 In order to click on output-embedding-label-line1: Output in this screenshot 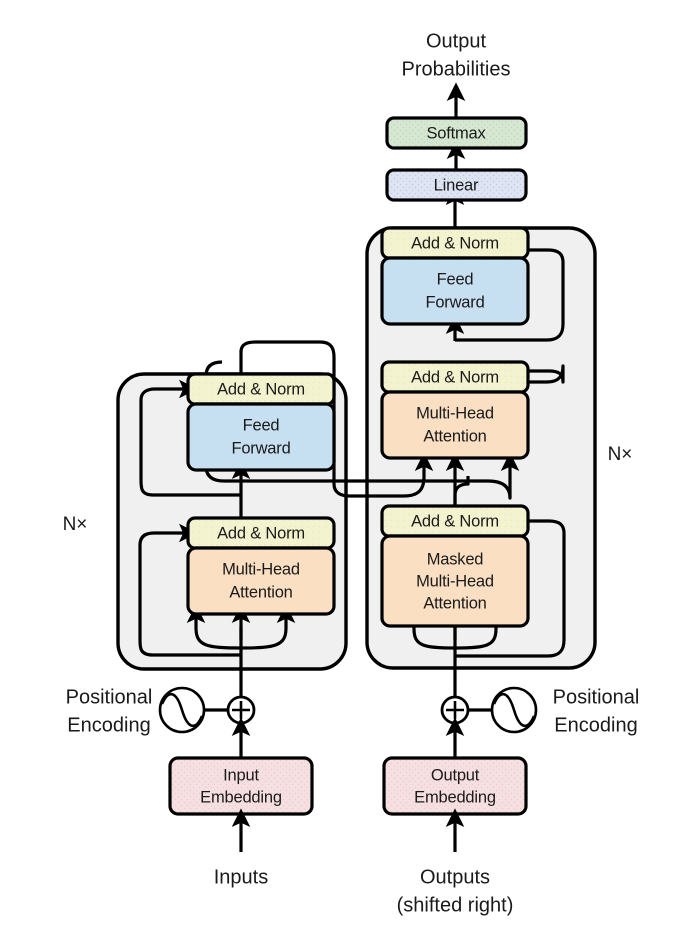, I will do `click(455, 775)`.